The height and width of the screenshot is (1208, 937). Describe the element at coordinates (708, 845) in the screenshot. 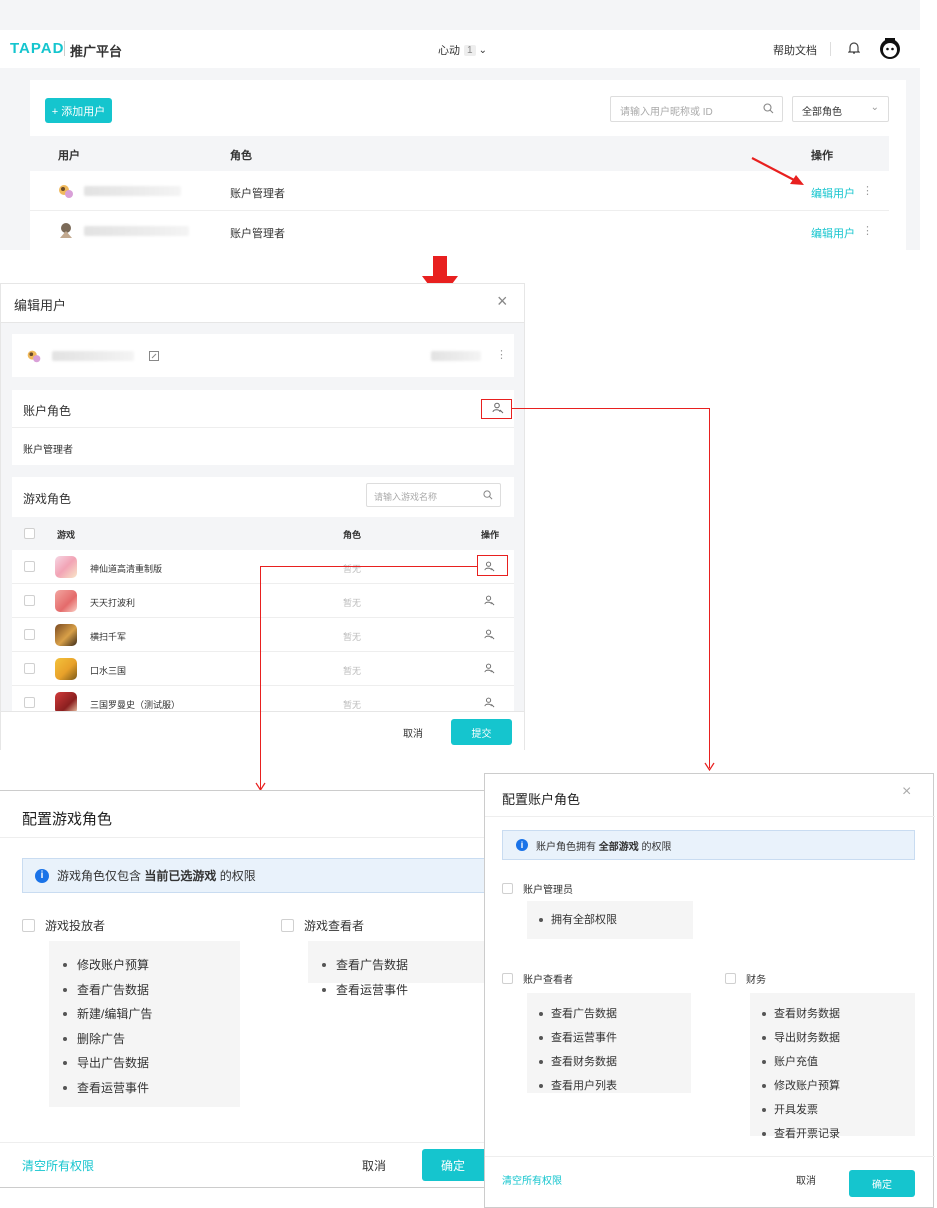

I see `info-banner: i 账户角色拥有 全部游戏 的权限` at that location.